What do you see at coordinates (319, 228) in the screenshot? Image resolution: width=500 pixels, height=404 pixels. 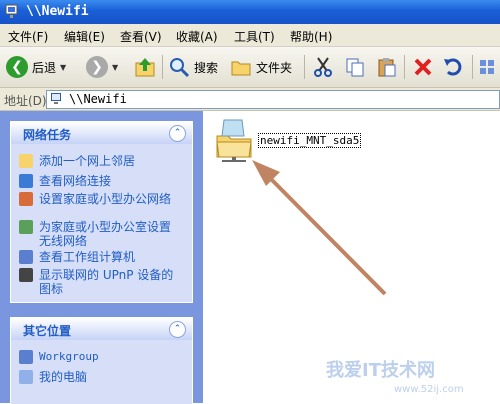 I see `annotation-arrow` at bounding box center [319, 228].